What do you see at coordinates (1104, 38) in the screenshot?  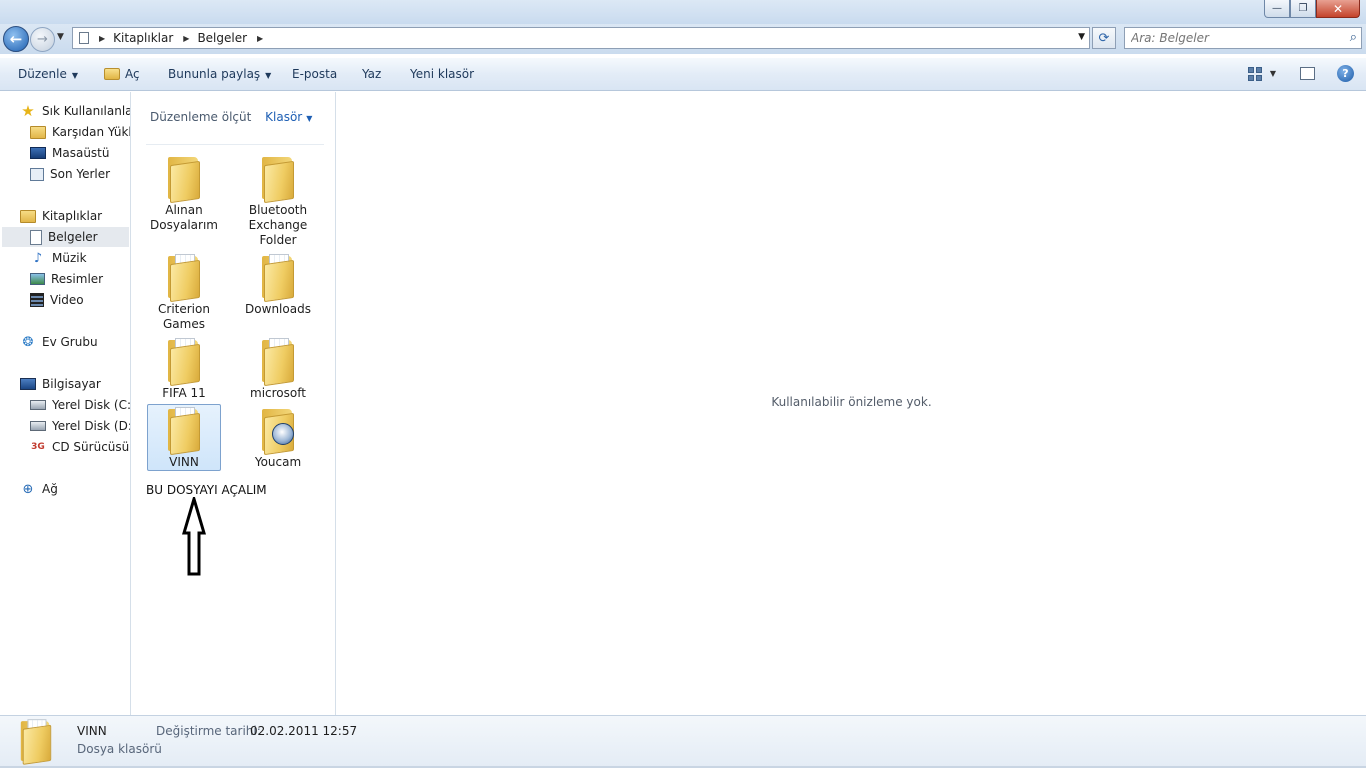 I see `refresh-button: ⟳` at bounding box center [1104, 38].